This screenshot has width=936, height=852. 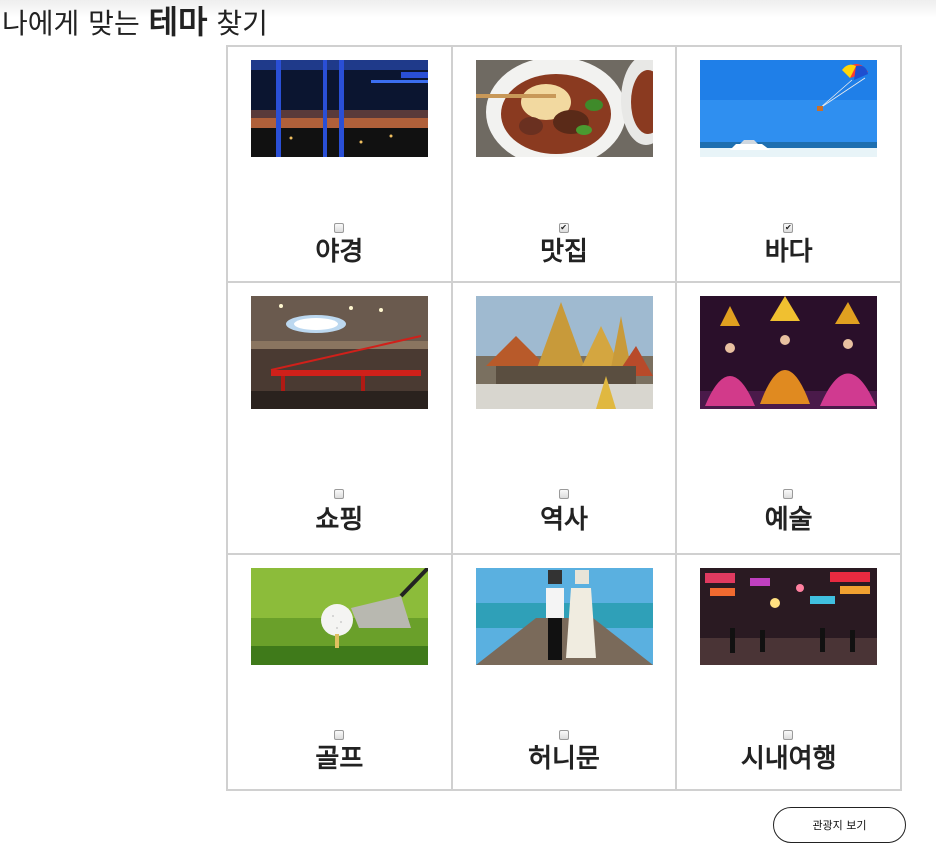 What do you see at coordinates (339, 616) in the screenshot?
I see `golf-ball-photo` at bounding box center [339, 616].